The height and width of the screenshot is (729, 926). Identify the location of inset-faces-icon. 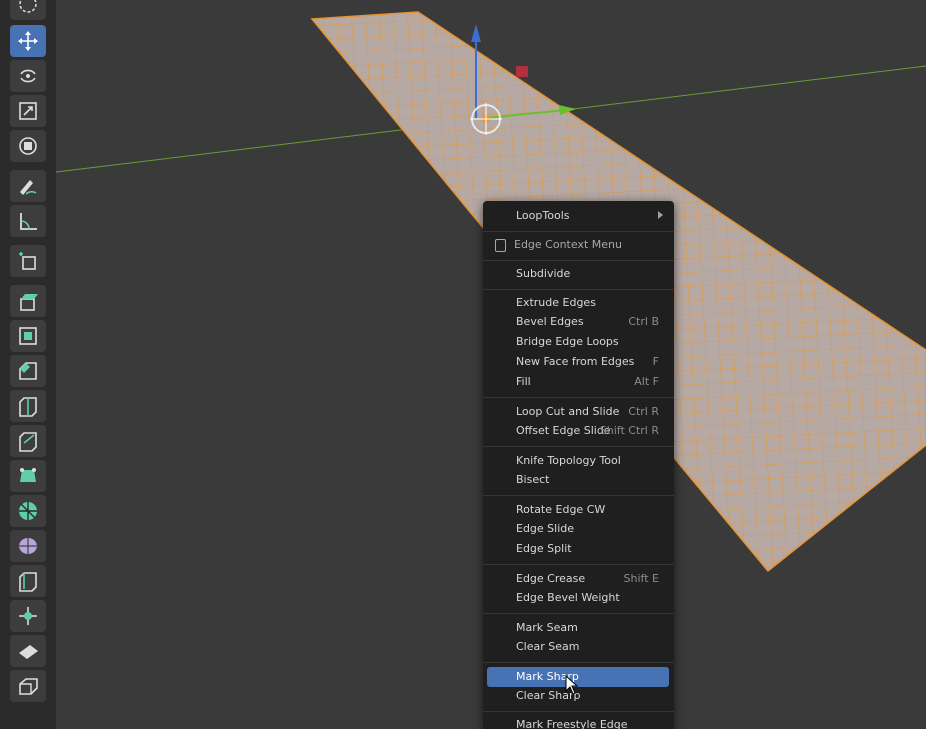
(28, 336).